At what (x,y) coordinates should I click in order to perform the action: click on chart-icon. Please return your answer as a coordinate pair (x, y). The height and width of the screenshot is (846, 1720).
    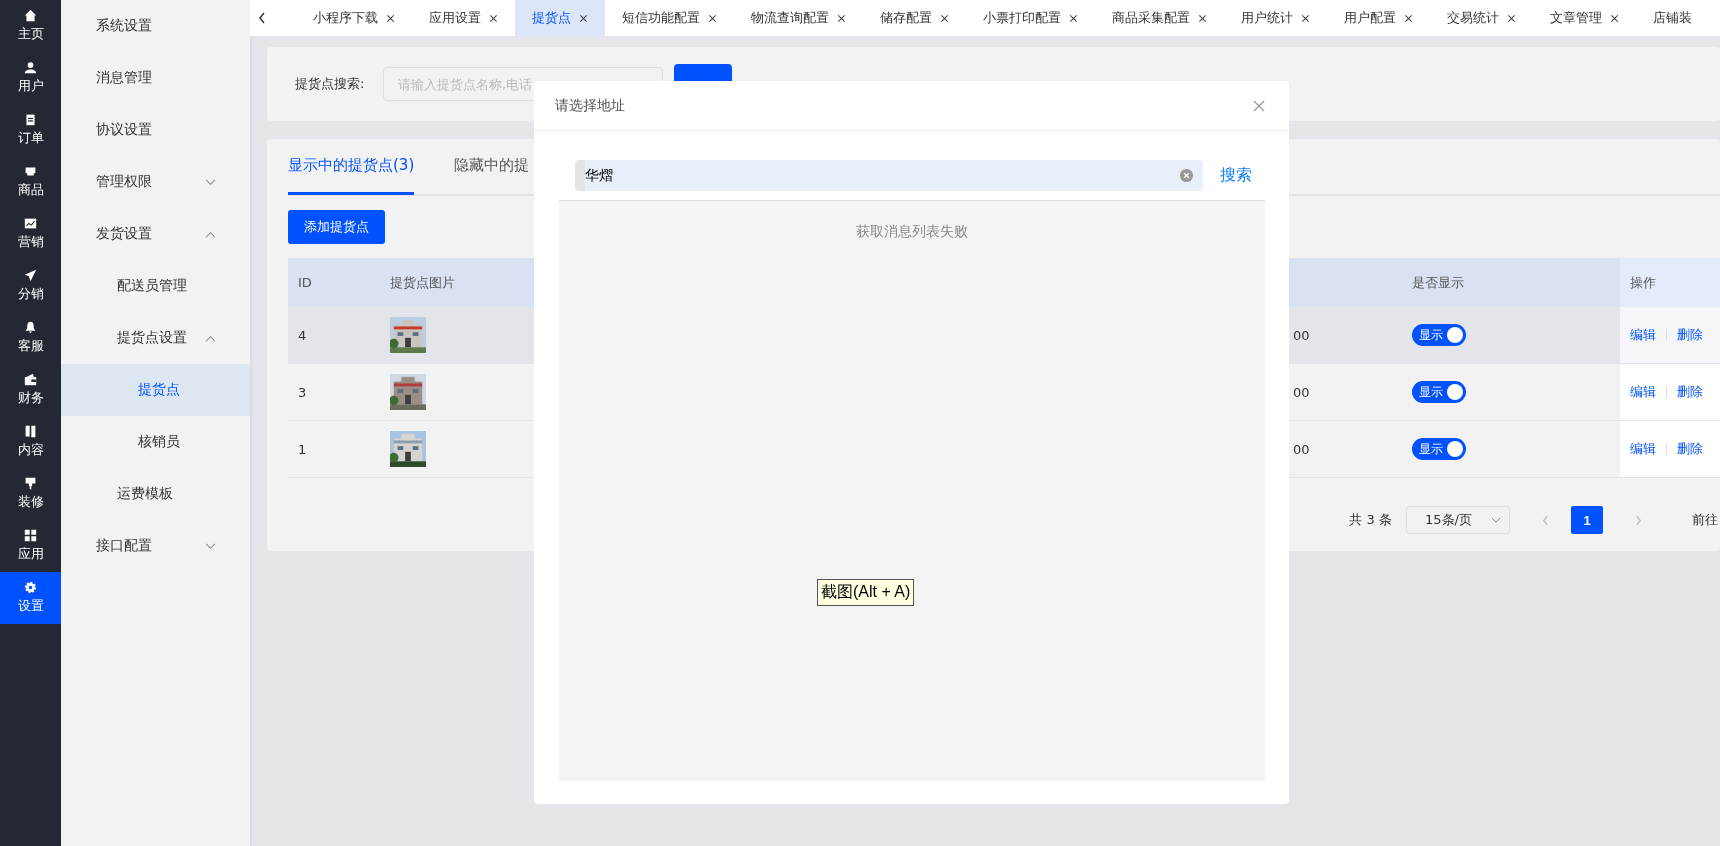
    Looking at the image, I should click on (30, 223).